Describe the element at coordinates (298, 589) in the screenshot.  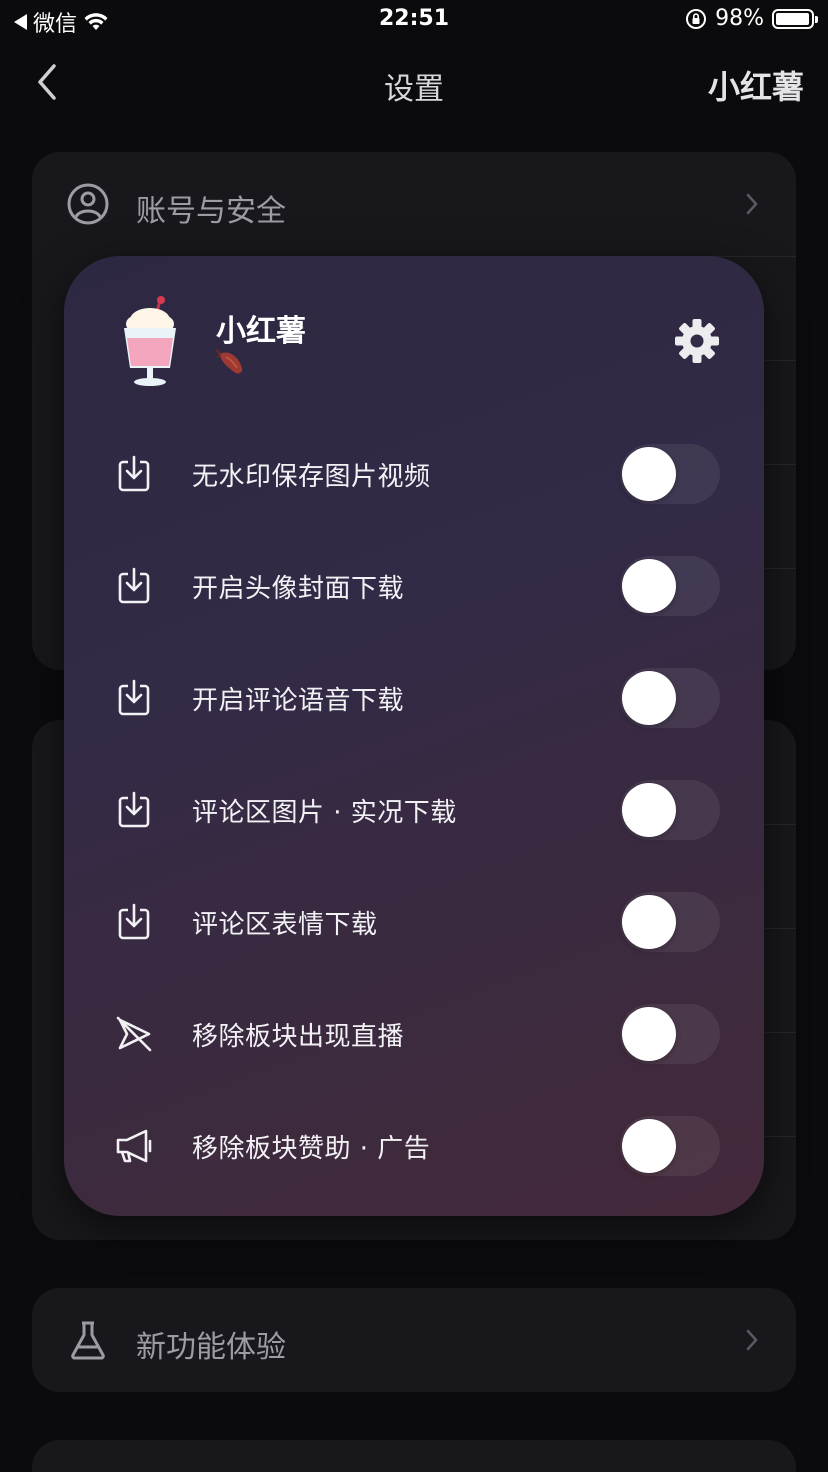
I see `option-label: 开启头像封面下载` at that location.